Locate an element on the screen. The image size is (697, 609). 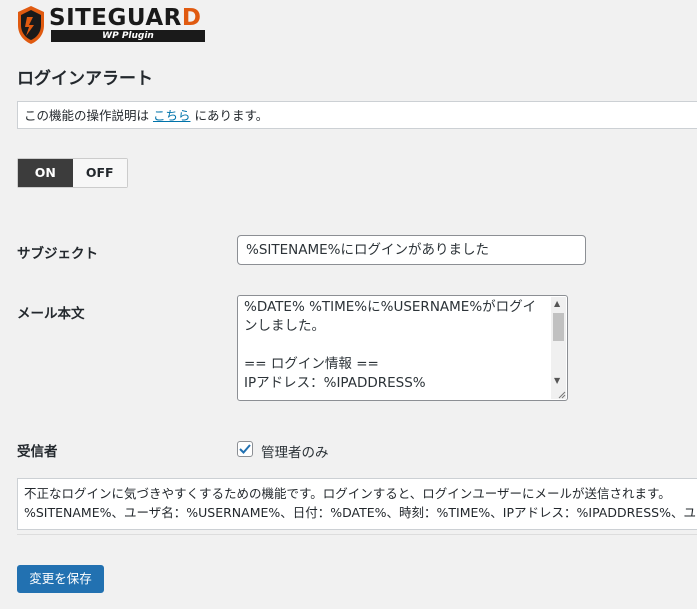
logo-name: SITEGUAR is located at coordinates (115, 18).